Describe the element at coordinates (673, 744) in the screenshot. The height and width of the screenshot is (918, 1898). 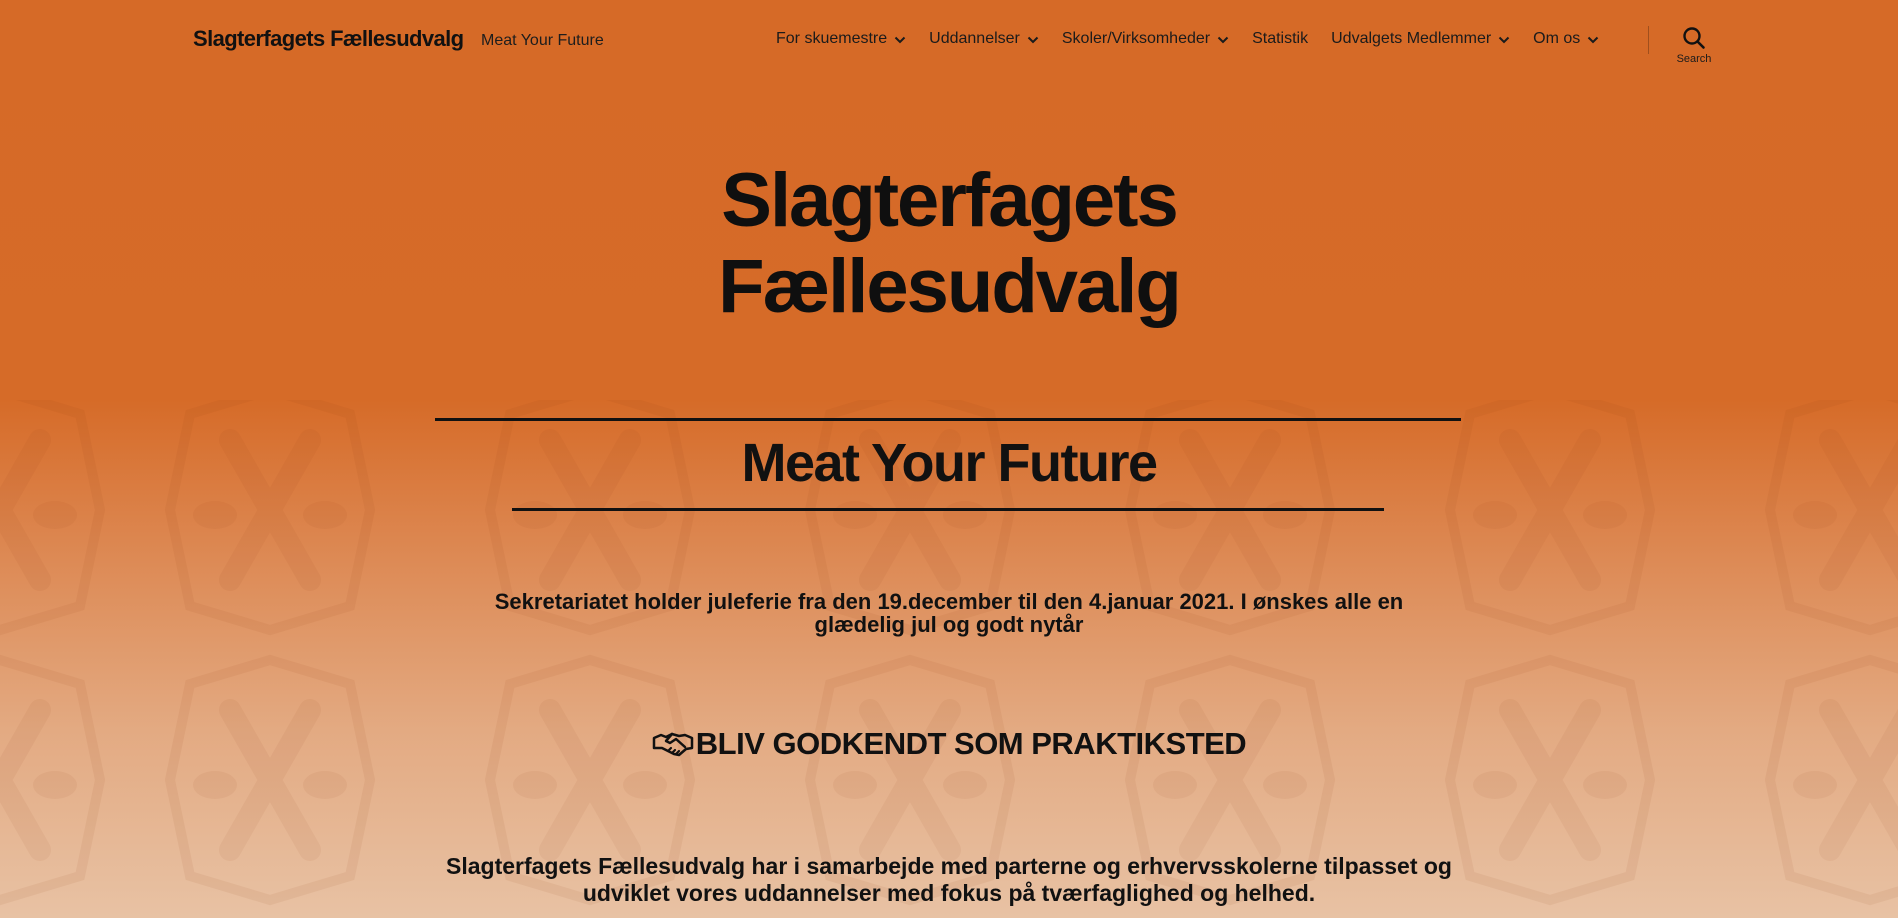
I see `handshake-icon` at that location.